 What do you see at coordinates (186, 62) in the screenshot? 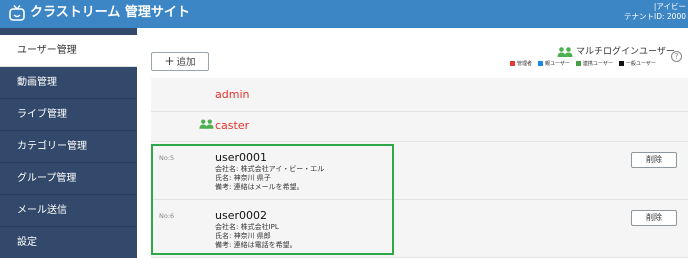
I see `add-button-label: 追加` at bounding box center [186, 62].